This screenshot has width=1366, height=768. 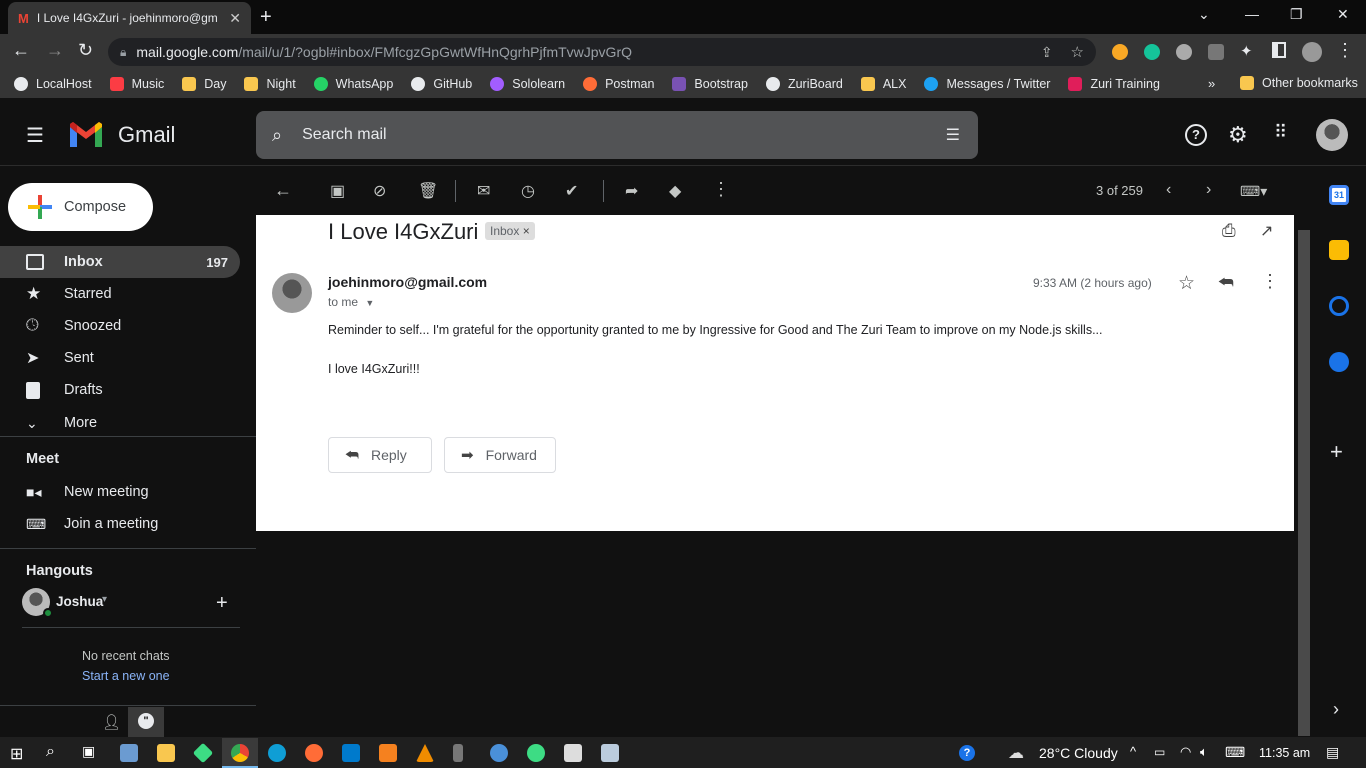 What do you see at coordinates (222, 603) in the screenshot?
I see `add-chat-icon: +` at bounding box center [222, 603].